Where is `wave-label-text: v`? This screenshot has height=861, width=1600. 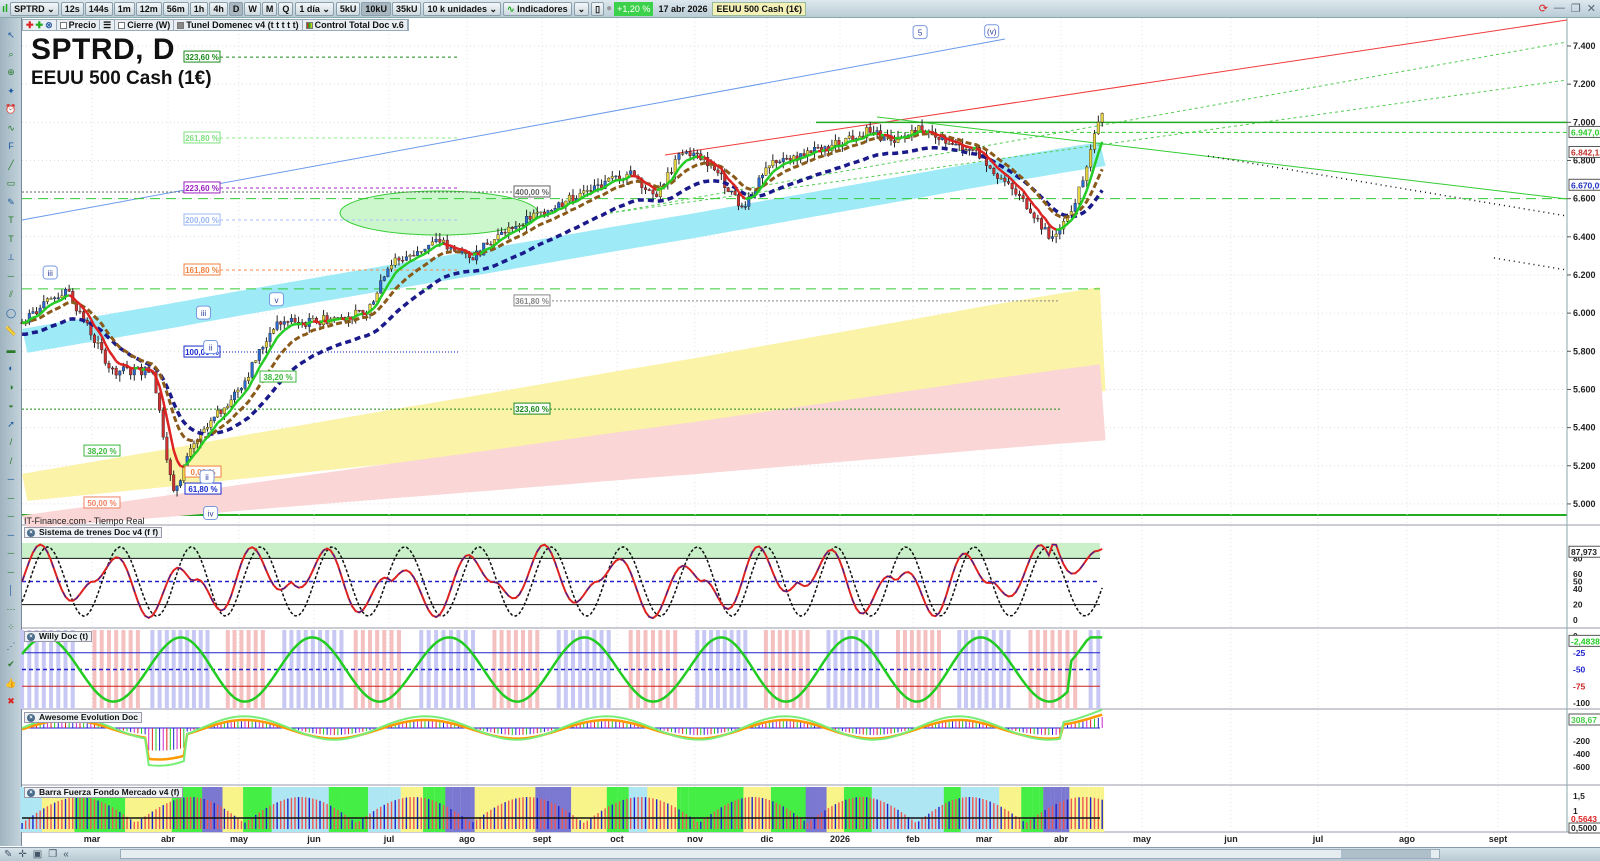 wave-label-text: v is located at coordinates (277, 300).